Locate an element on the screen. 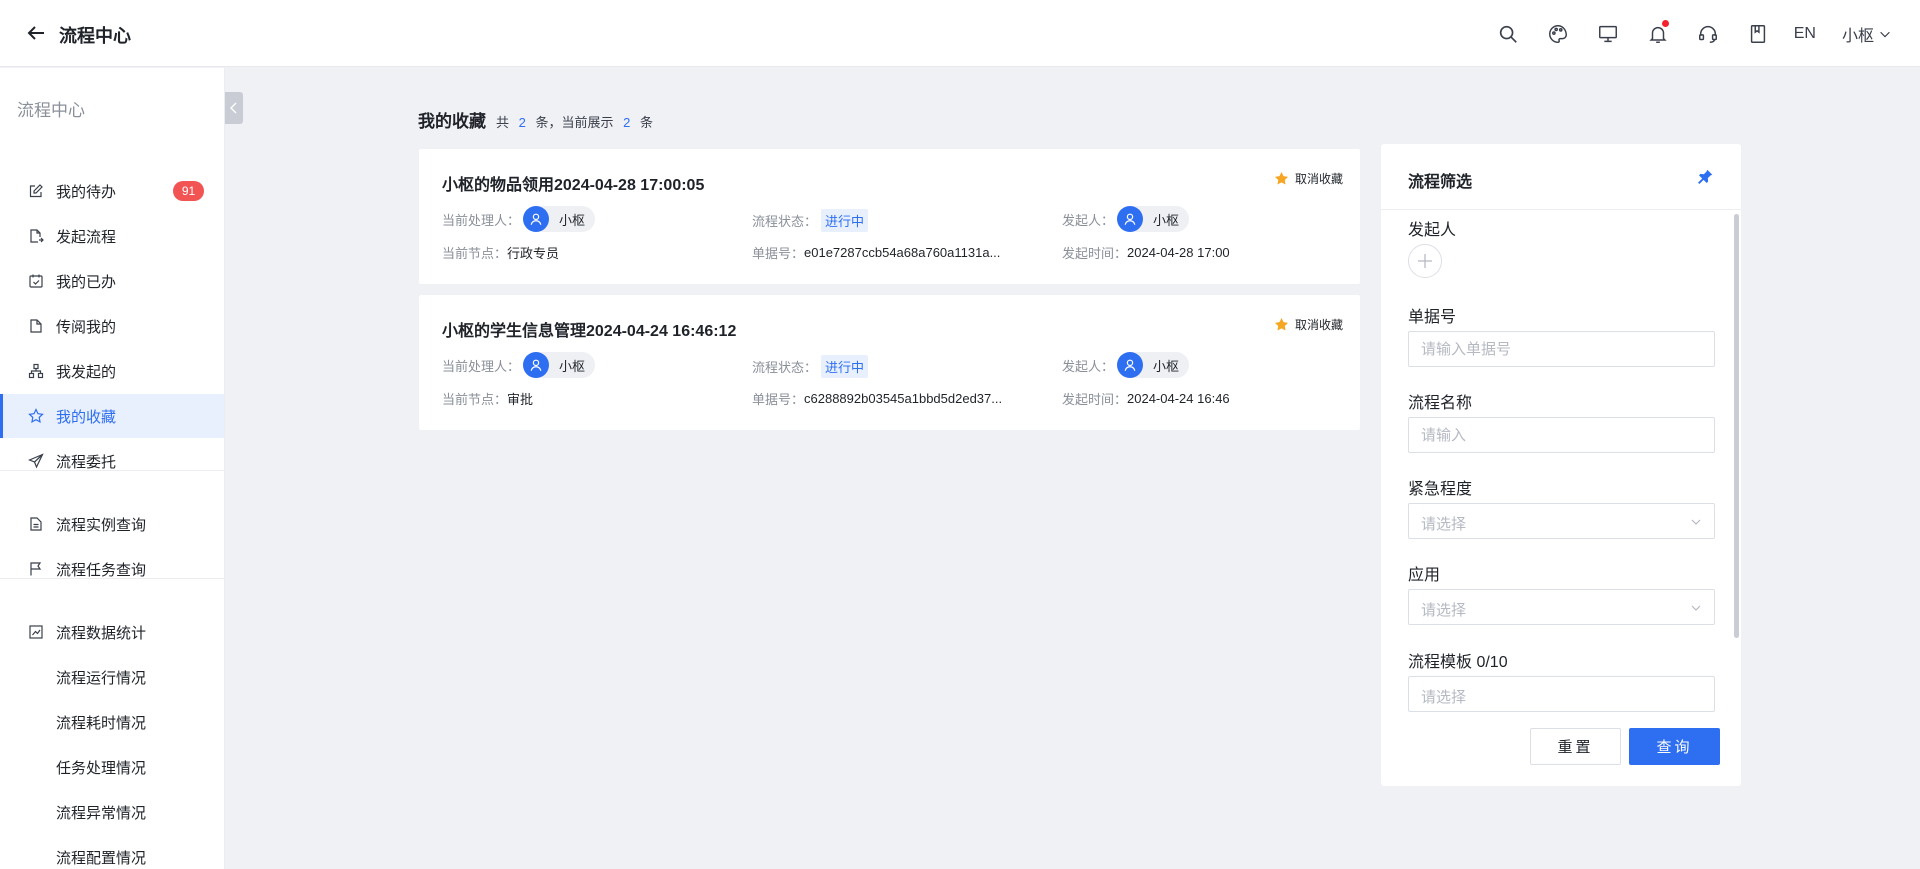 The image size is (1920, 869). sidebar-item-instance-query: 流程实例查询 is located at coordinates (112, 524).